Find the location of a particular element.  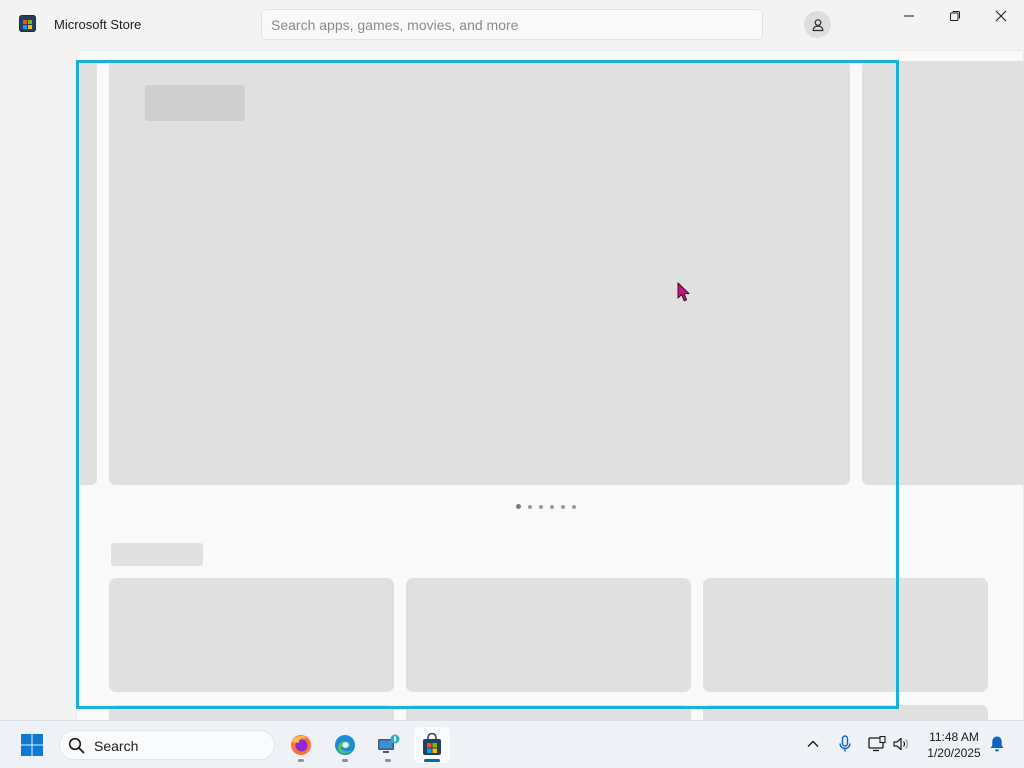

microphone-icon is located at coordinates (845, 743).